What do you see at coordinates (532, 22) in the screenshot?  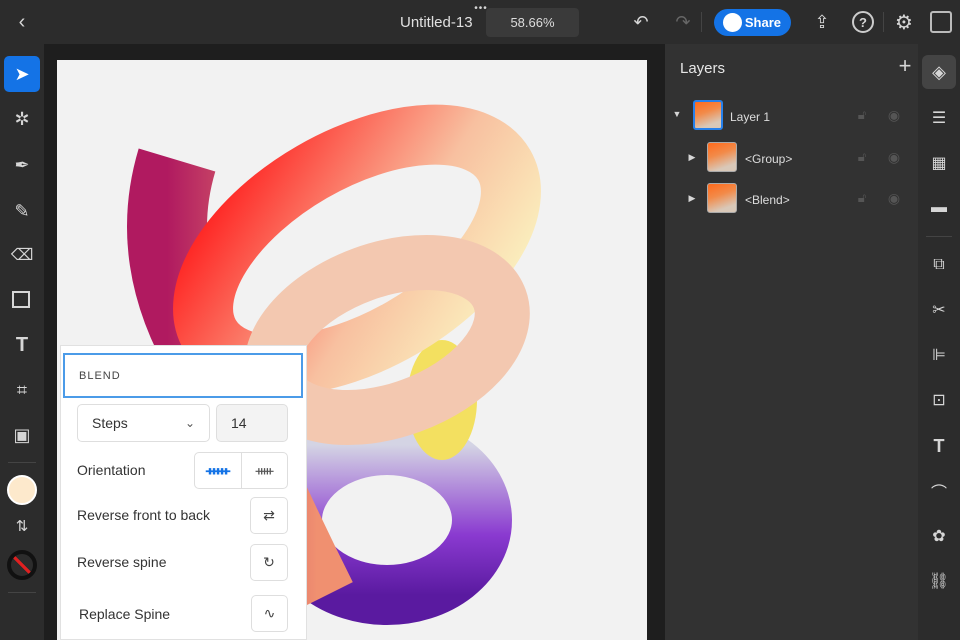 I see `zoom-level: 58.66%` at bounding box center [532, 22].